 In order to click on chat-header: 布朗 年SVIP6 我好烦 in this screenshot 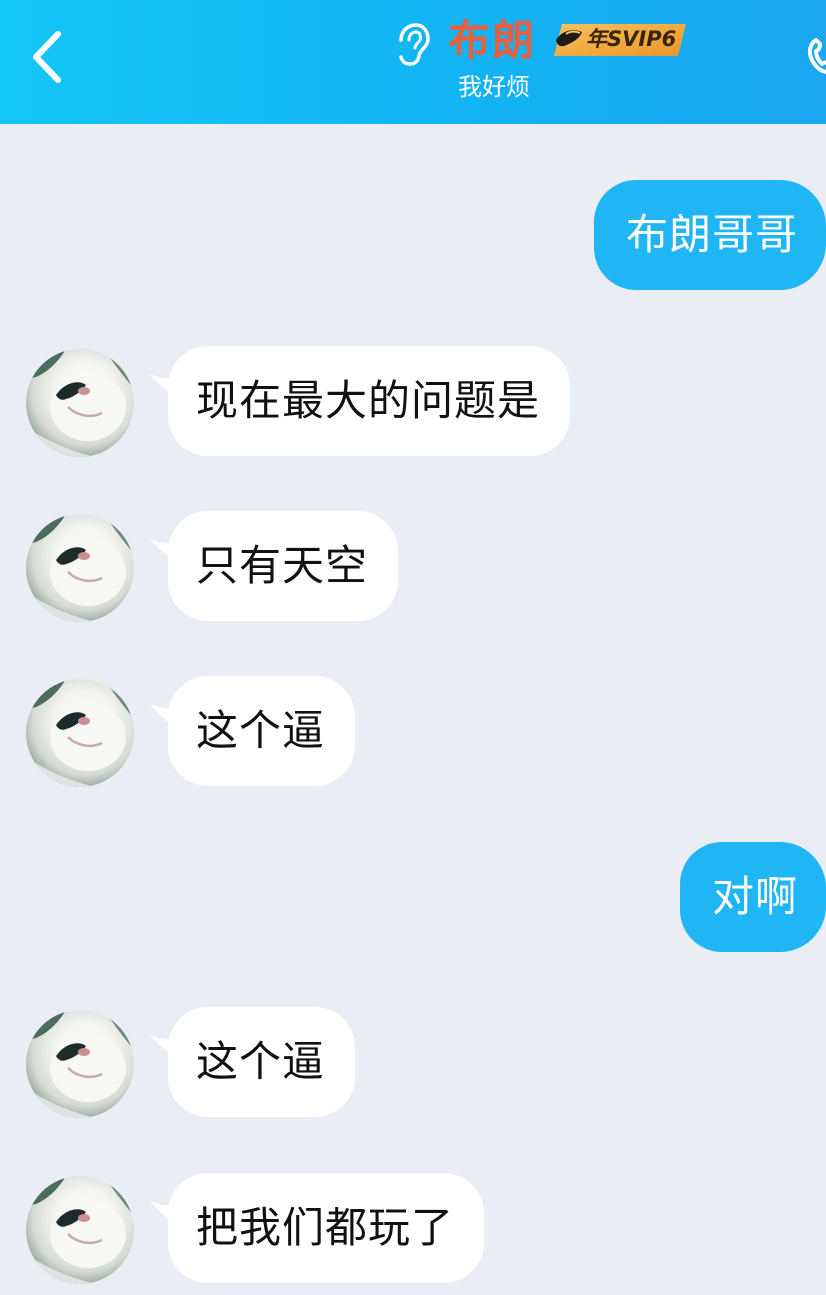, I will do `click(413, 62)`.